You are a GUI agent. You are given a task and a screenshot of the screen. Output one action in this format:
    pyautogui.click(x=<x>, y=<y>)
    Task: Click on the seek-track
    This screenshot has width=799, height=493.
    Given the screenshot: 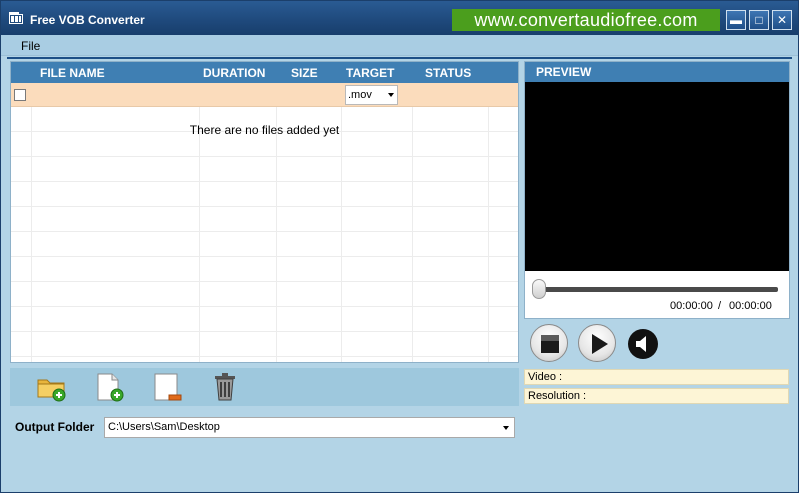 What is the action you would take?
    pyautogui.click(x=656, y=289)
    